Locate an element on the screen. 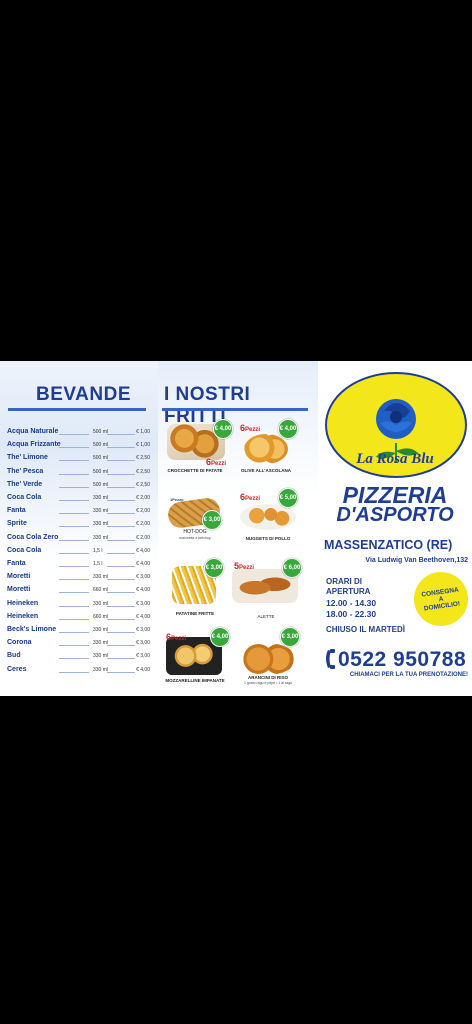 The width and height of the screenshot is (472, 1024). drink-name: Heineken is located at coordinates (23, 616).